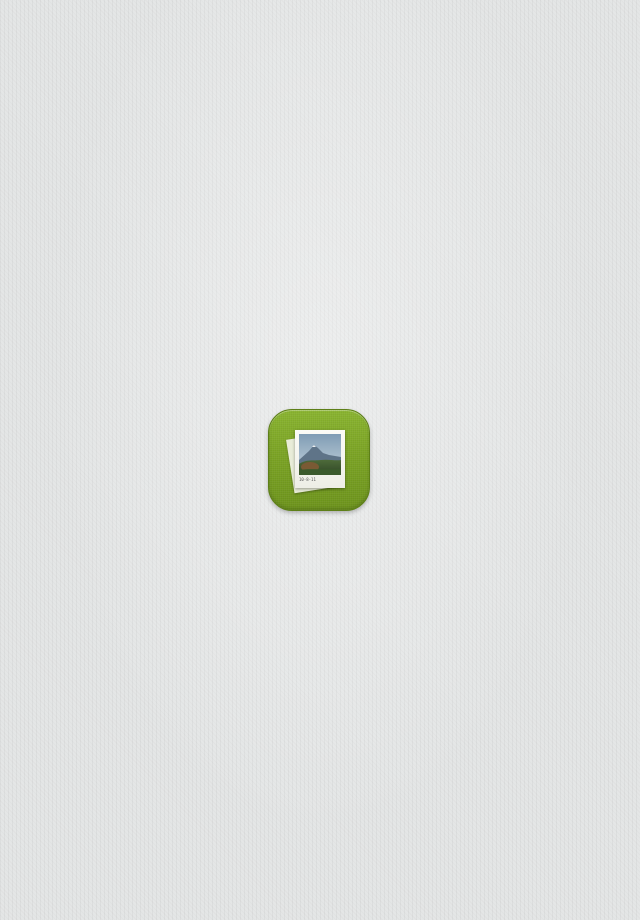 This screenshot has width=640, height=920. I want to click on landscape-photo-image, so click(320, 454).